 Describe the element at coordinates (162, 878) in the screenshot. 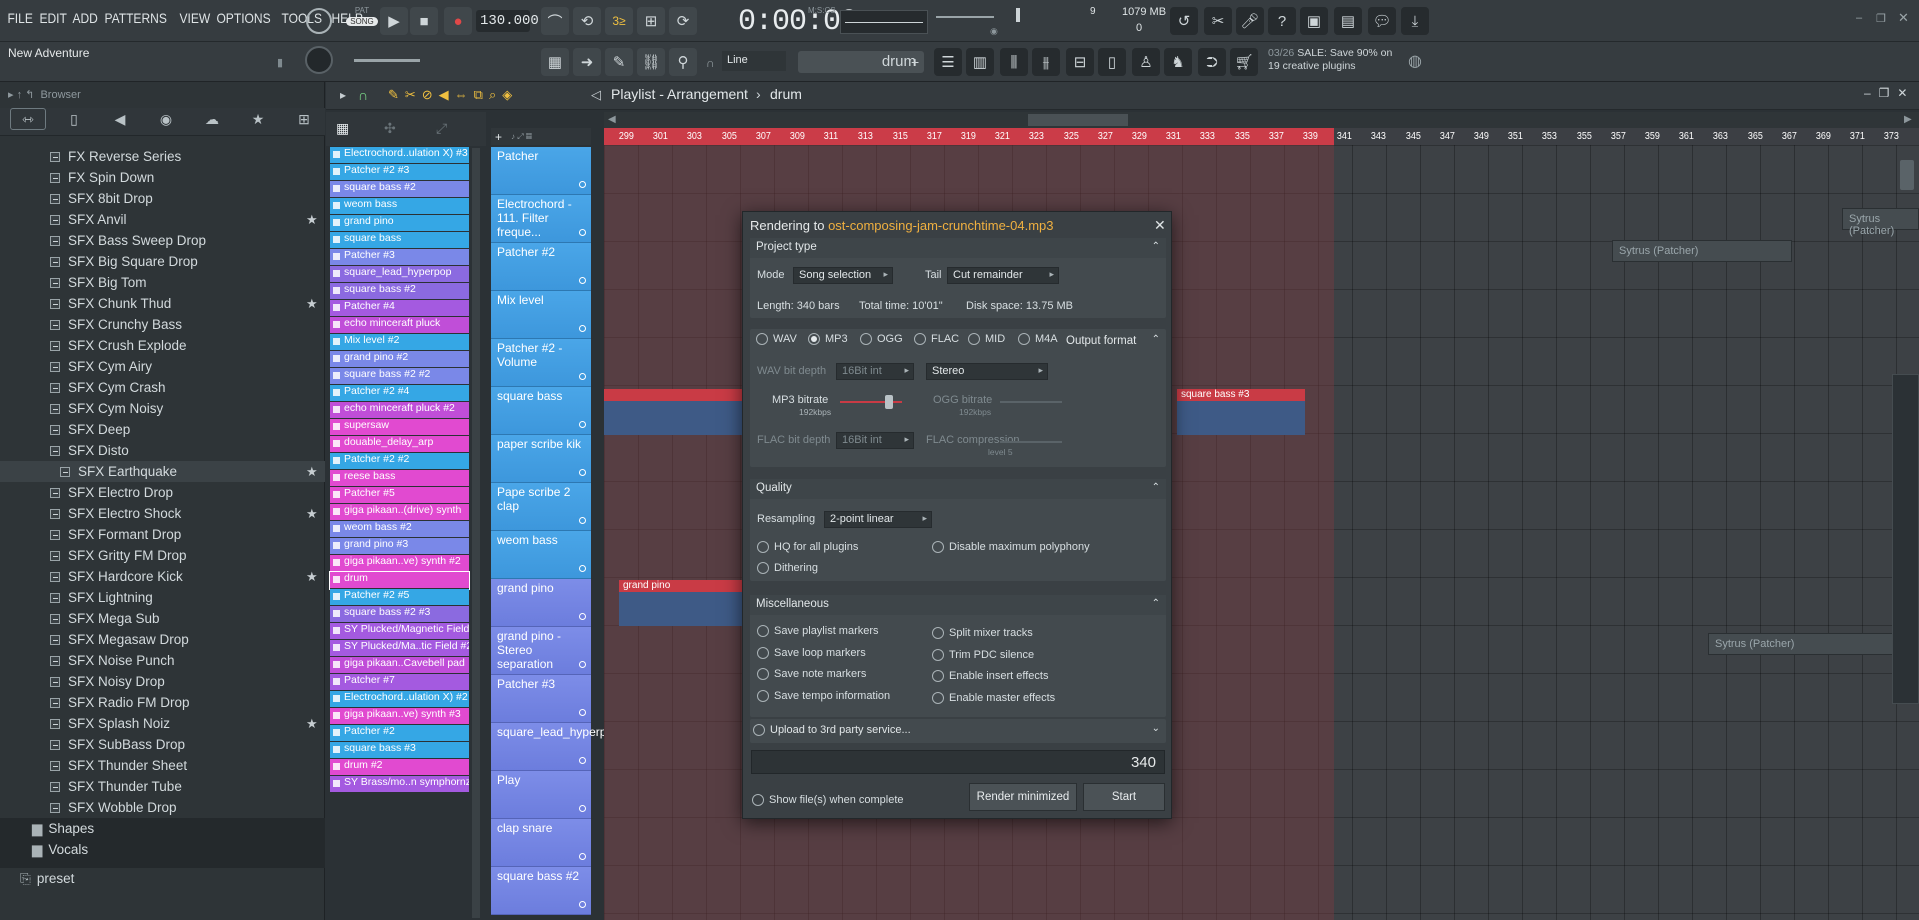

I see `folder-preset: ⎘ preset` at that location.